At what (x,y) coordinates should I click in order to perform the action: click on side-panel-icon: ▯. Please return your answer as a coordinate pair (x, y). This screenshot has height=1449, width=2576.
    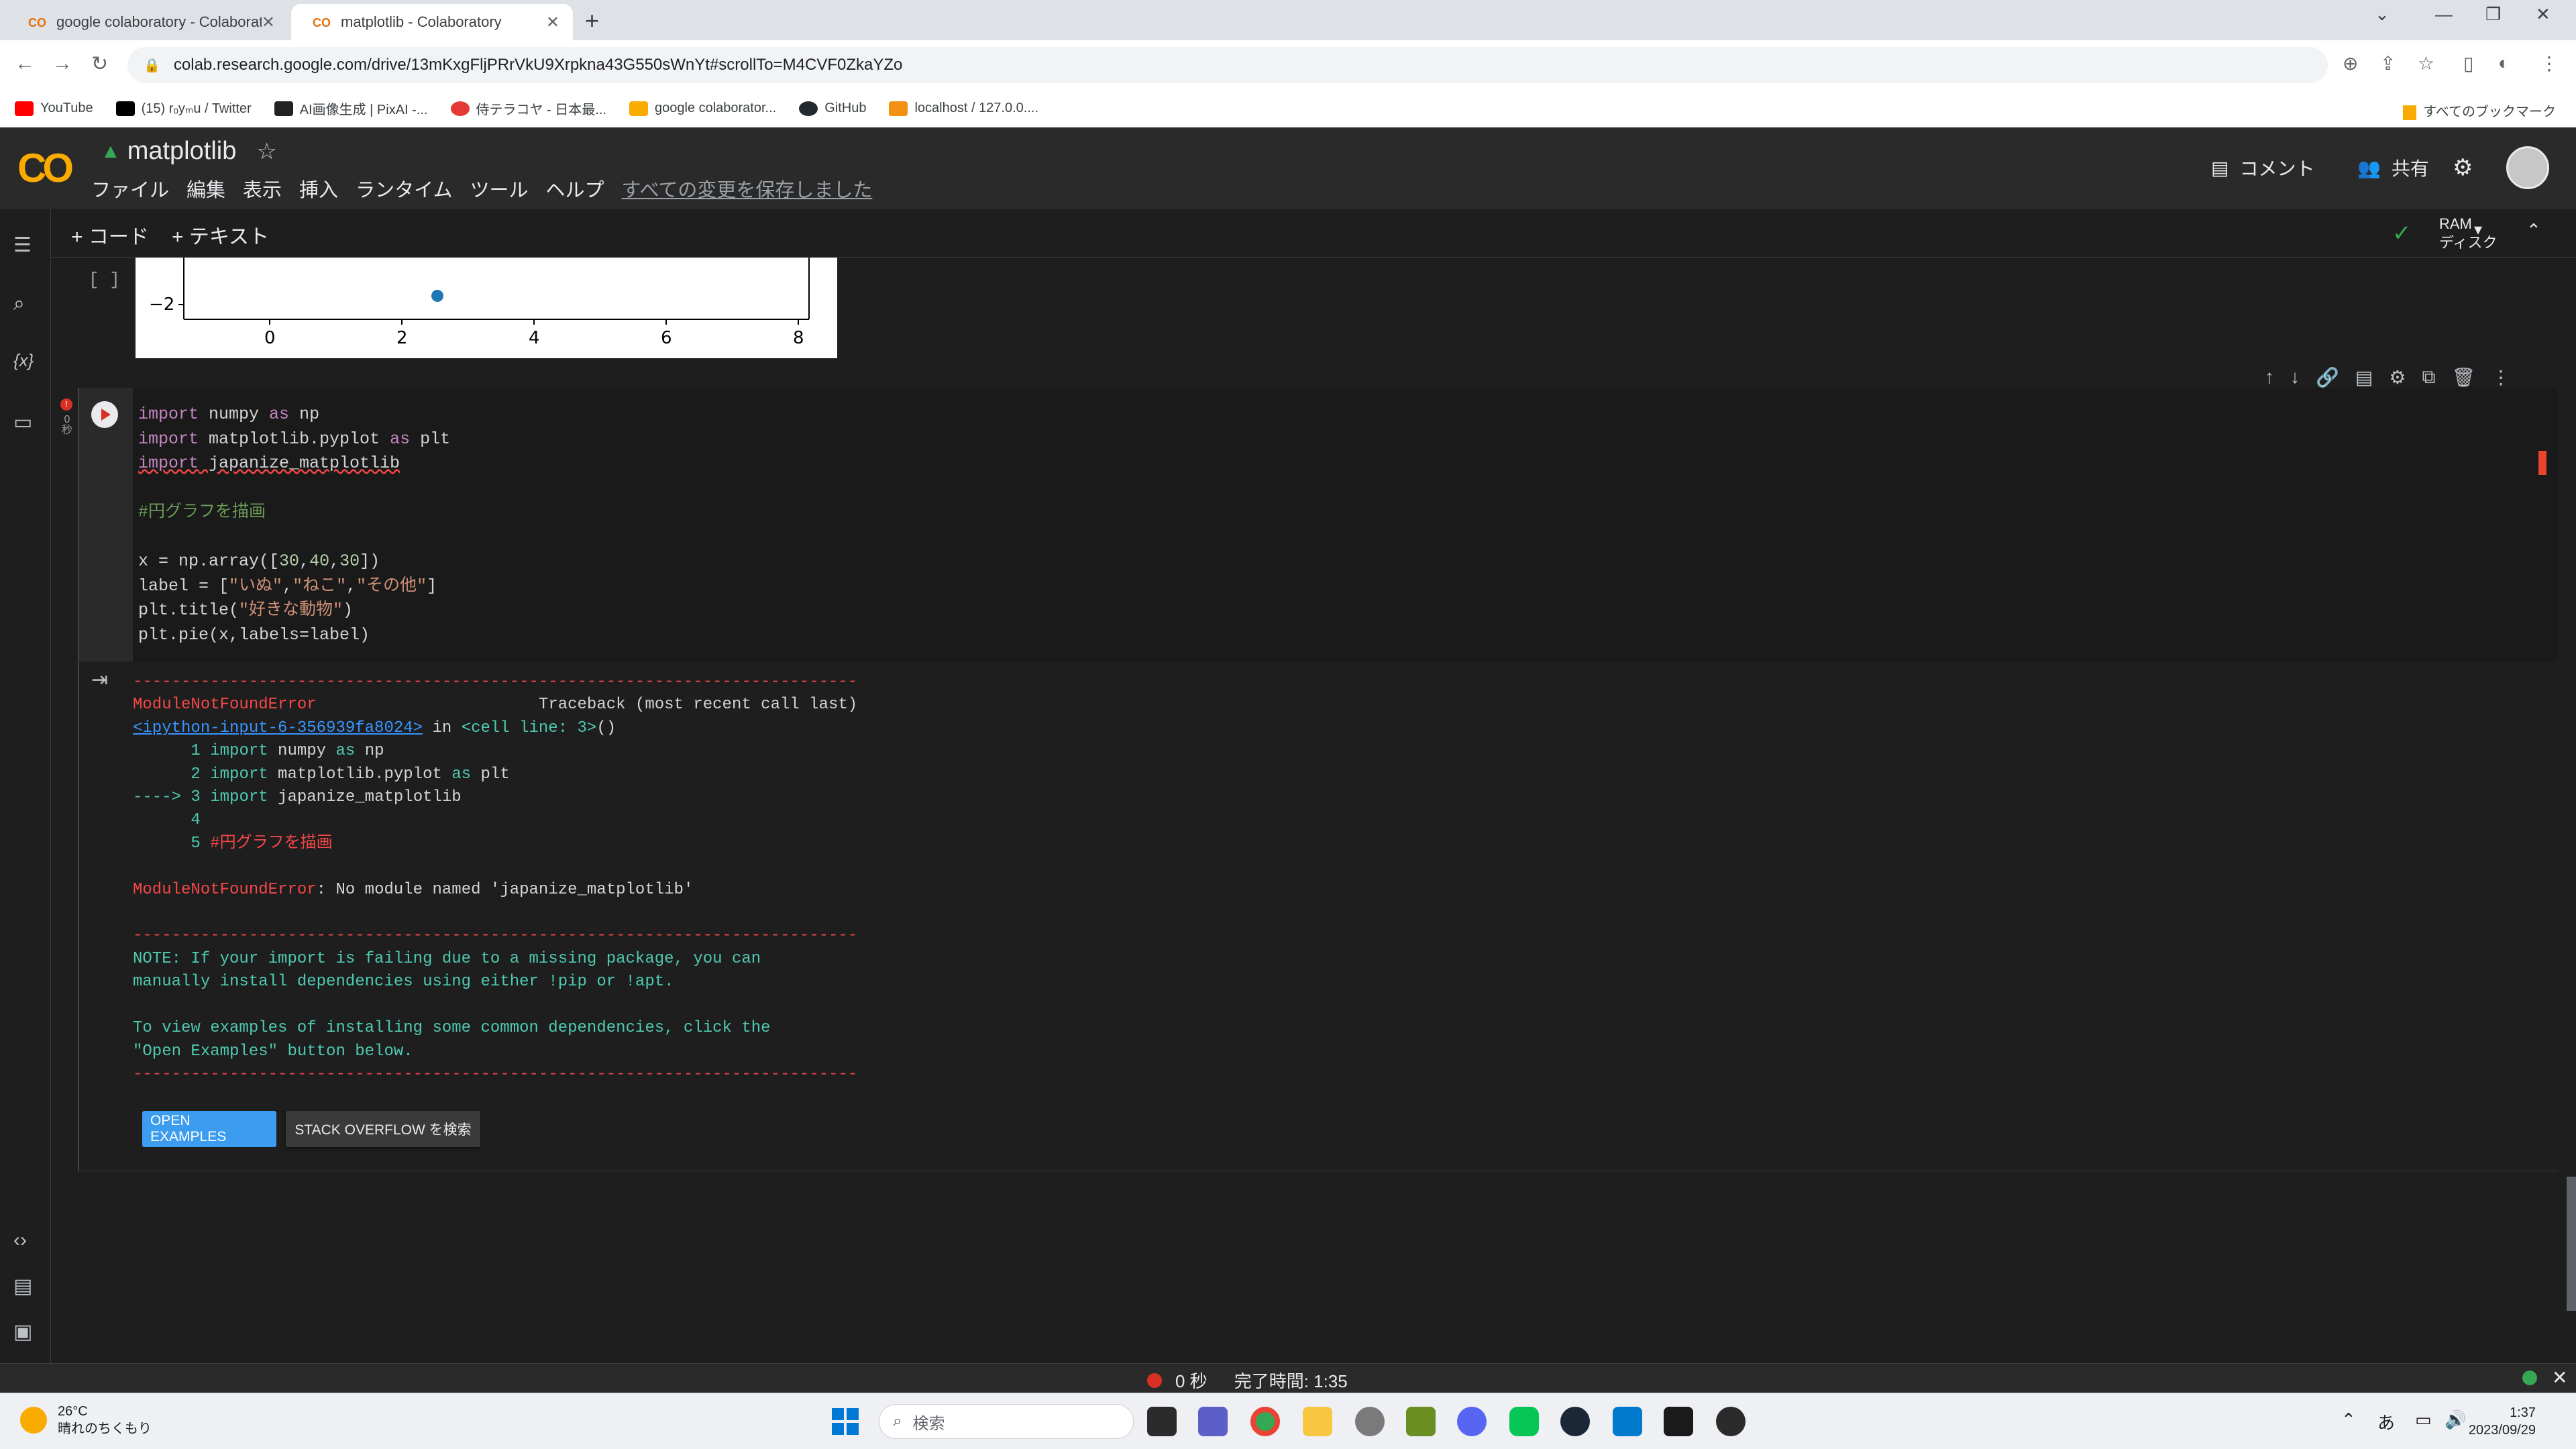
    Looking at the image, I should click on (2468, 63).